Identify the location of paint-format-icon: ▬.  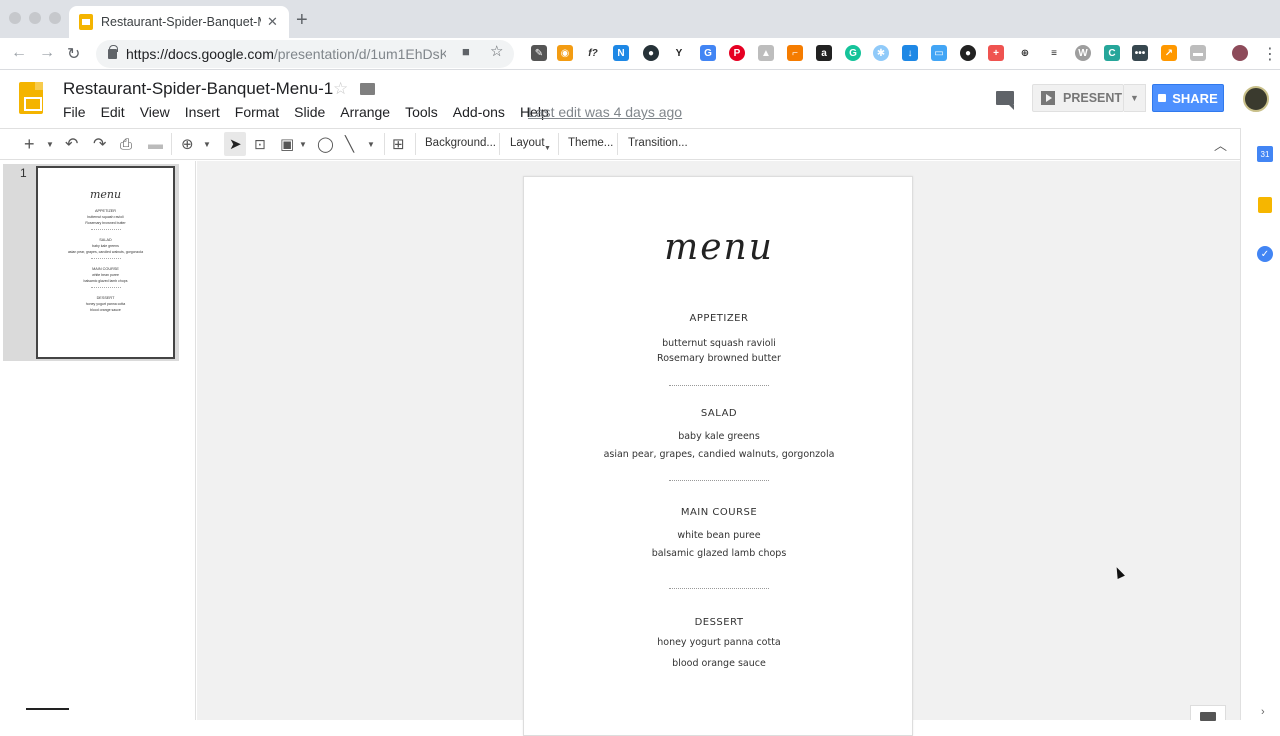
(155, 144).